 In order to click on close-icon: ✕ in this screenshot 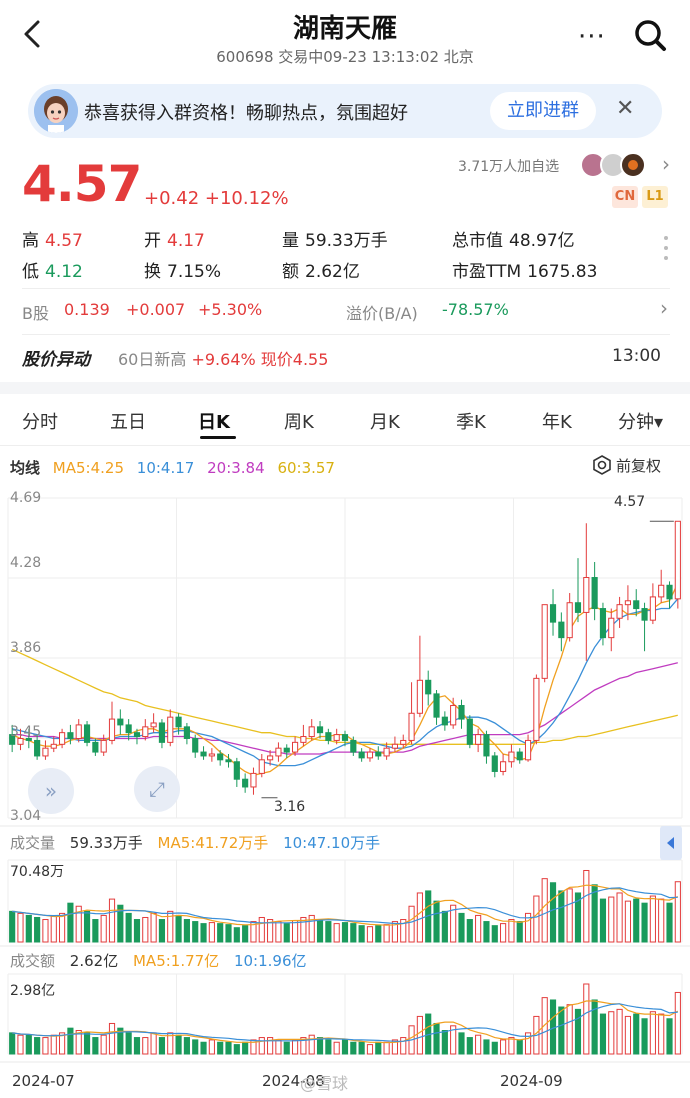, I will do `click(625, 108)`.